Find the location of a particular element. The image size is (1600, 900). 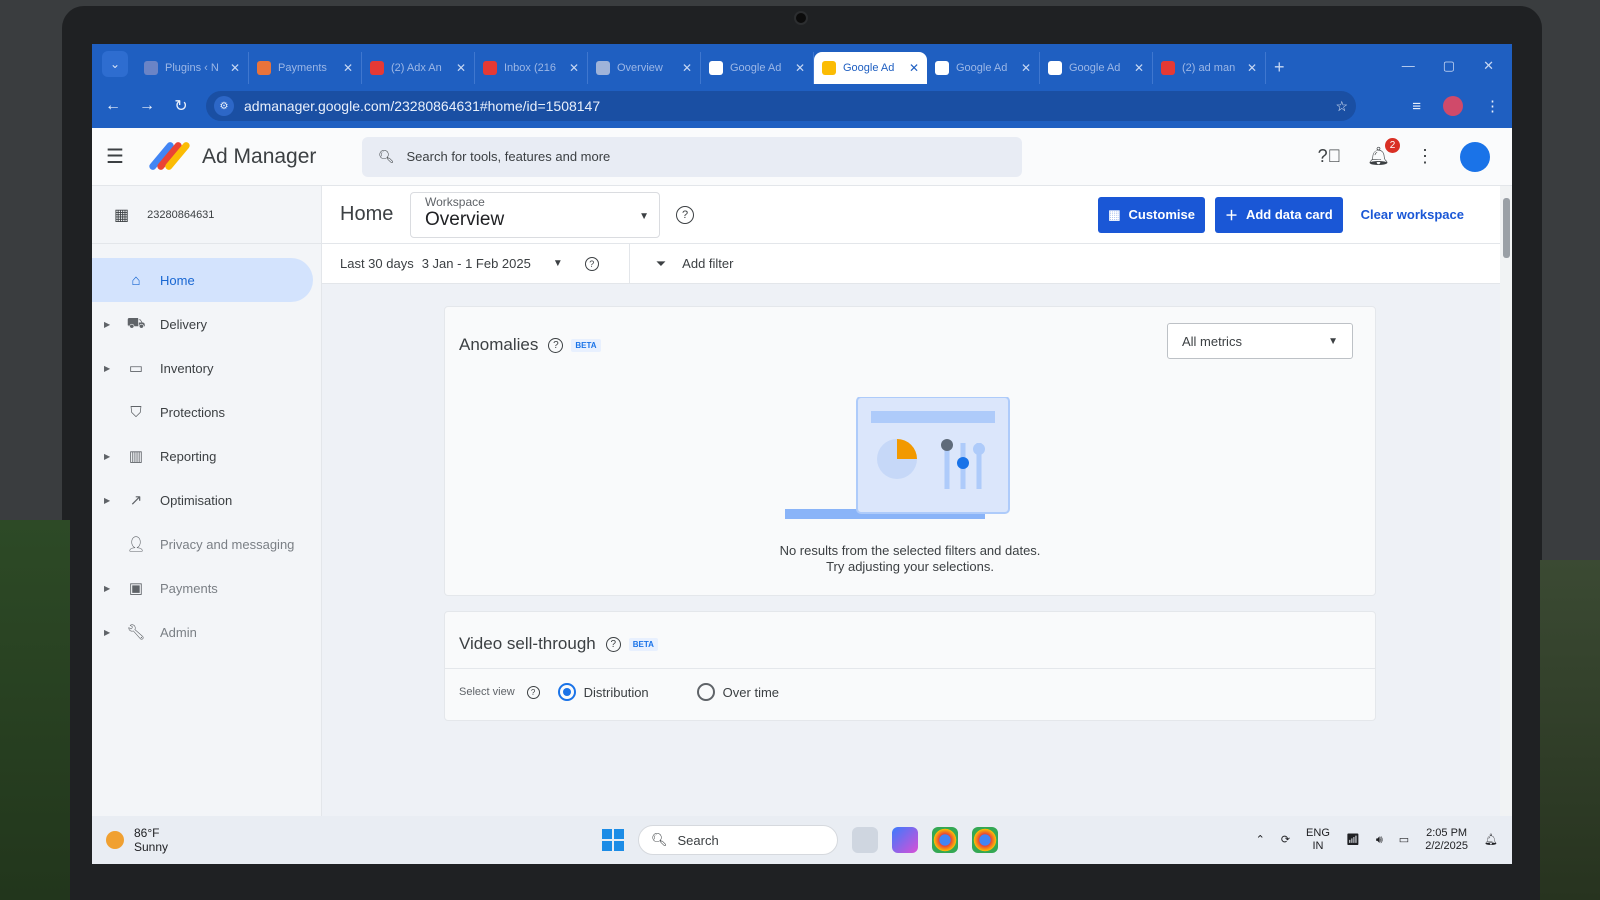

language-indicator: ENG IN is located at coordinates (1318, 840).